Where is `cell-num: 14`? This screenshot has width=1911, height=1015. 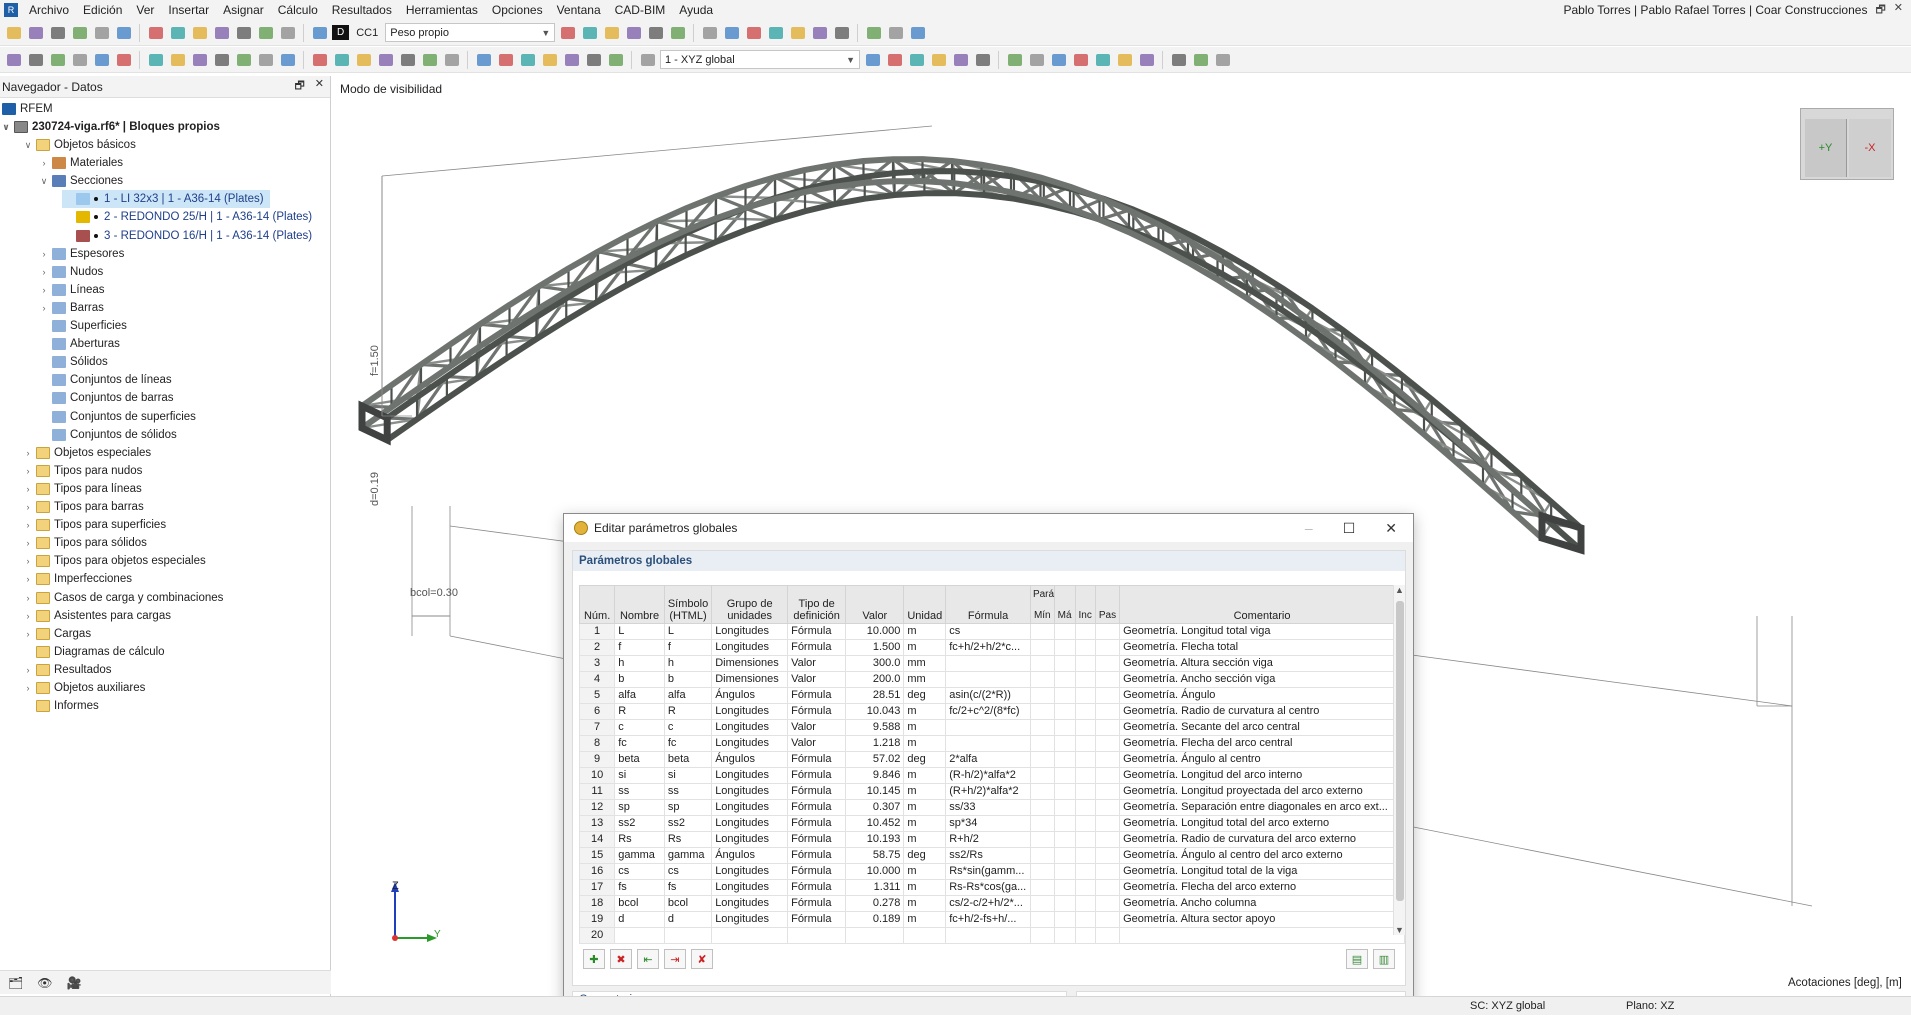
cell-num: 14 is located at coordinates (597, 839).